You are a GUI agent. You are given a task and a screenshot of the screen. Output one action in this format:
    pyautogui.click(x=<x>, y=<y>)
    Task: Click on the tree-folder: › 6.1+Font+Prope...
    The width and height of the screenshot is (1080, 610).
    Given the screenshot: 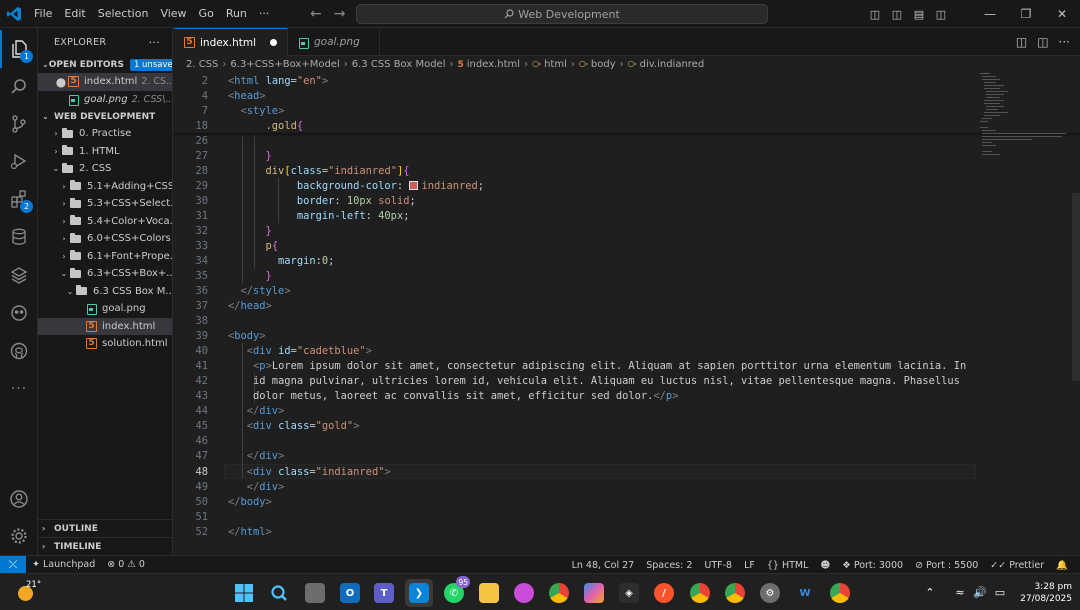 What is the action you would take?
    pyautogui.click(x=105, y=257)
    